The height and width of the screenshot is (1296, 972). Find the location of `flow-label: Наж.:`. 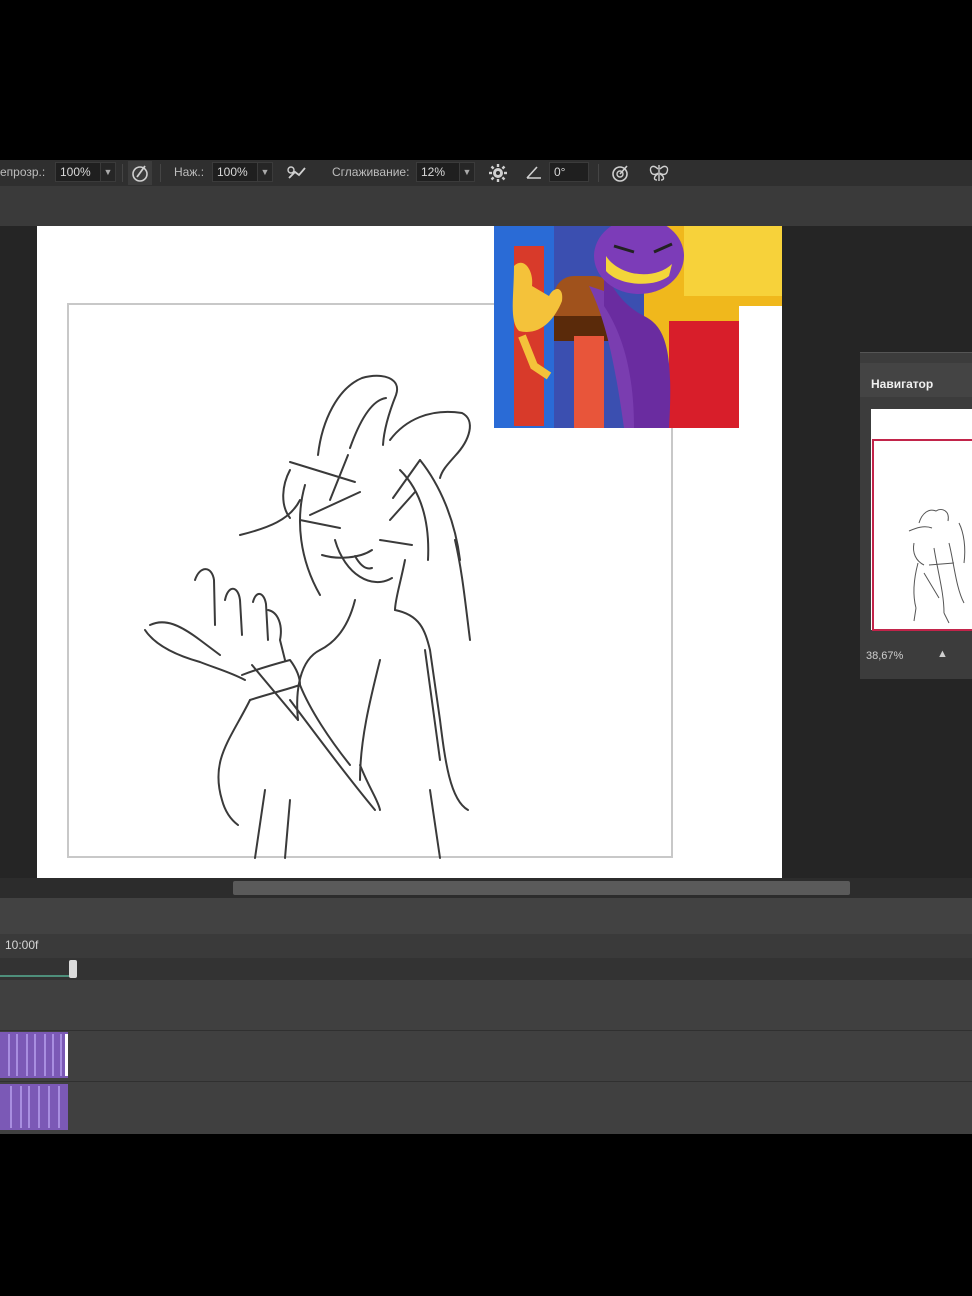

flow-label: Наж.: is located at coordinates (189, 172).